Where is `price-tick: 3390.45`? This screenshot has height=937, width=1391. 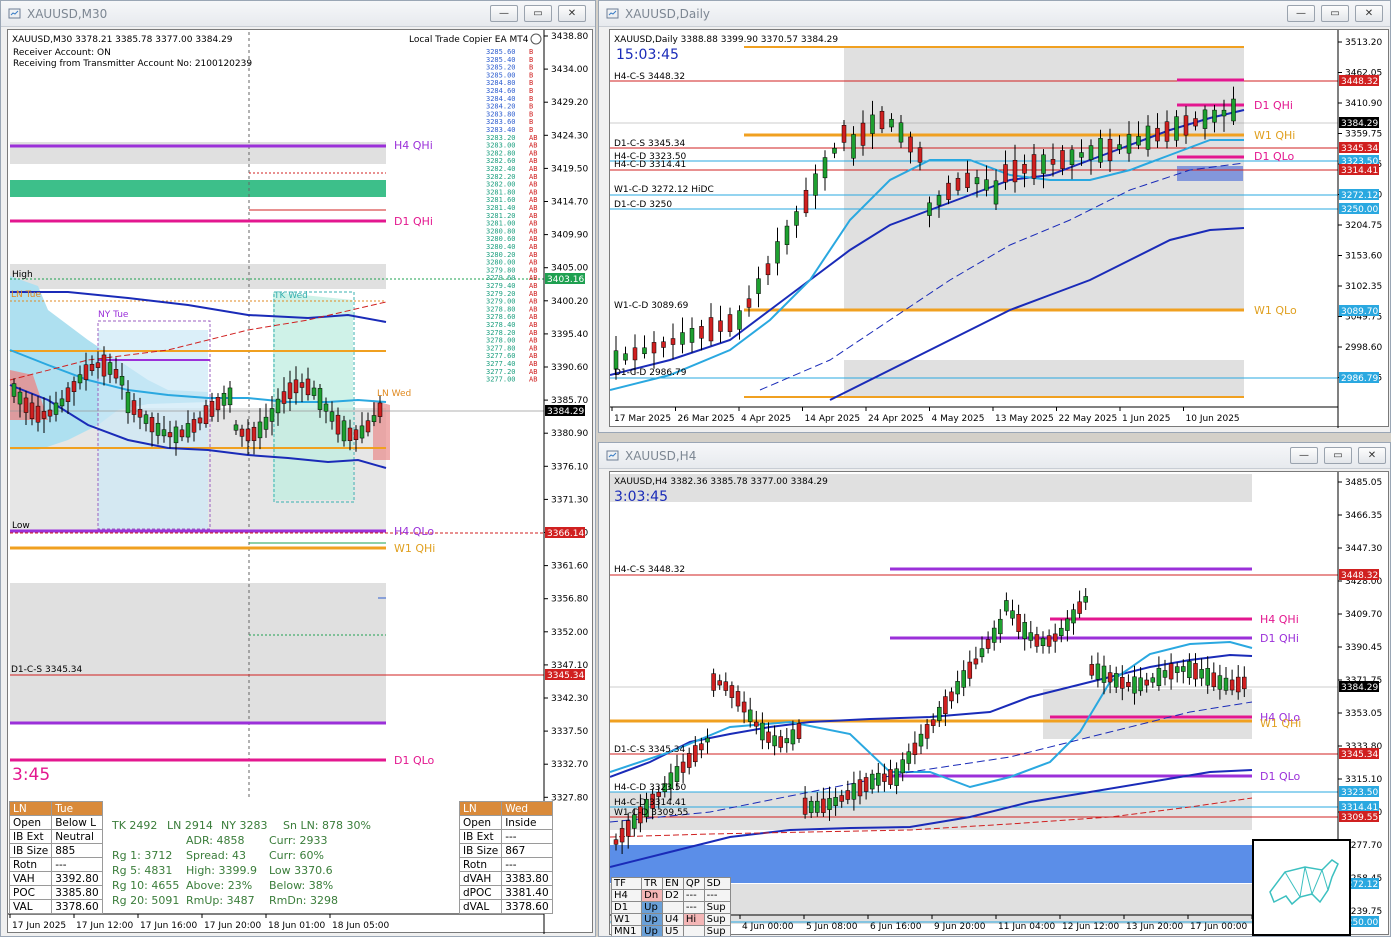 price-tick: 3390.45 is located at coordinates (1363, 648).